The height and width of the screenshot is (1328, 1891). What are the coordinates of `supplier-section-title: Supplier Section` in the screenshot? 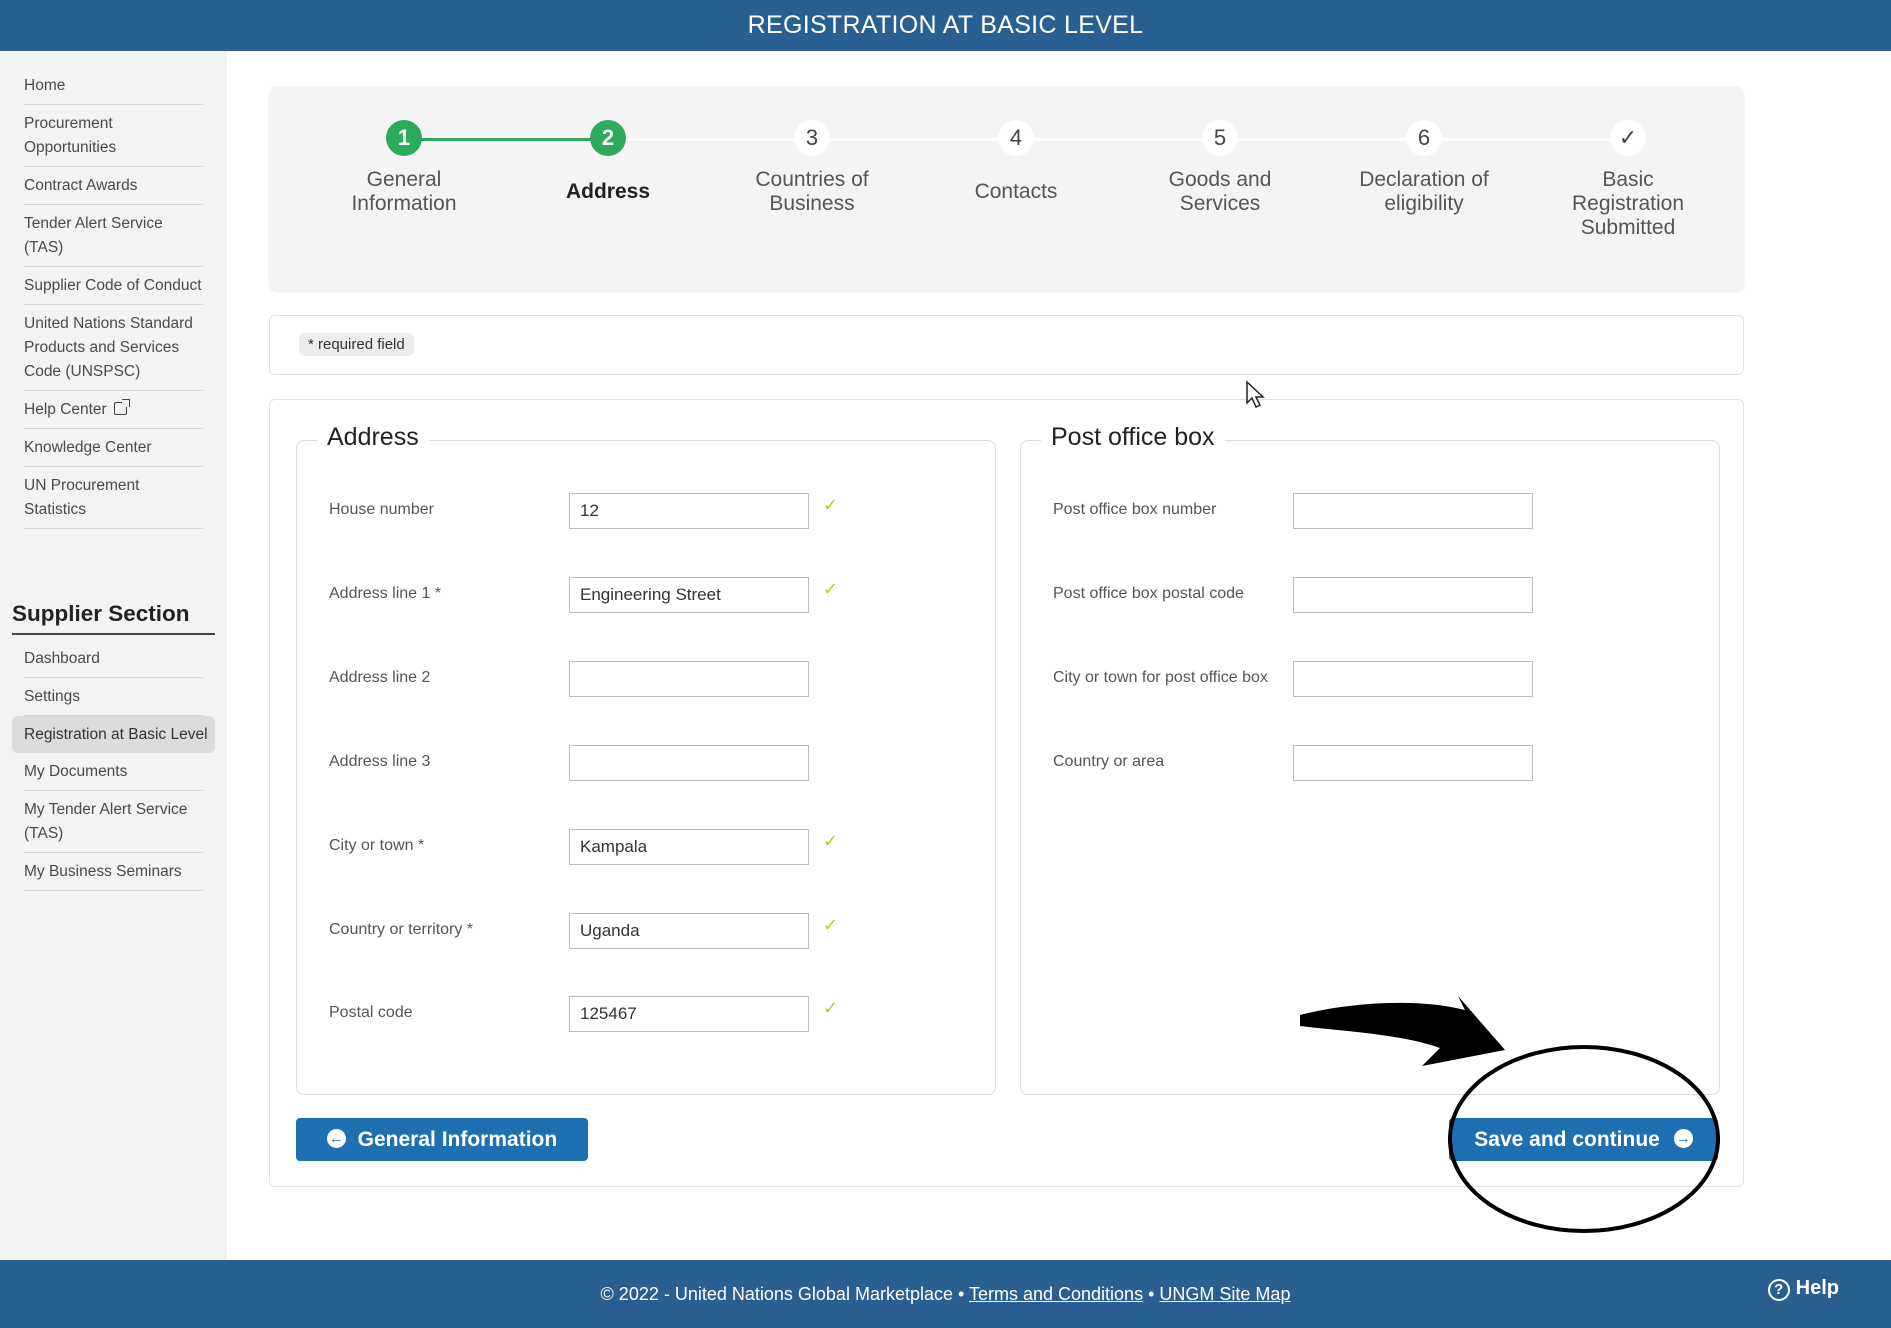 It's located at (113, 618).